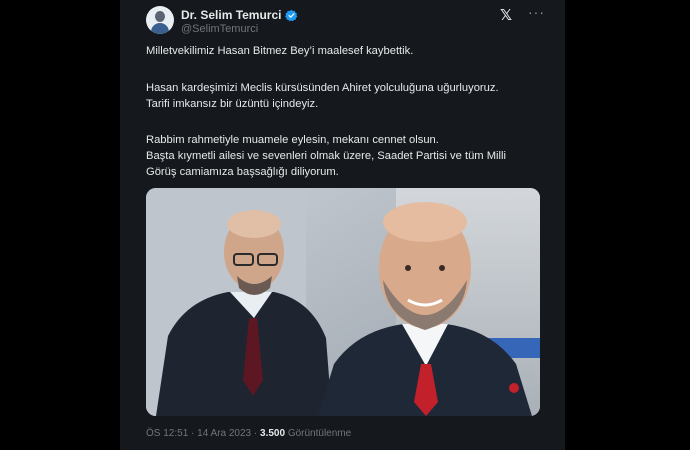 Image resolution: width=690 pixels, height=450 pixels. Describe the element at coordinates (536, 12) in the screenshot. I see `more-options-icon: ···` at that location.